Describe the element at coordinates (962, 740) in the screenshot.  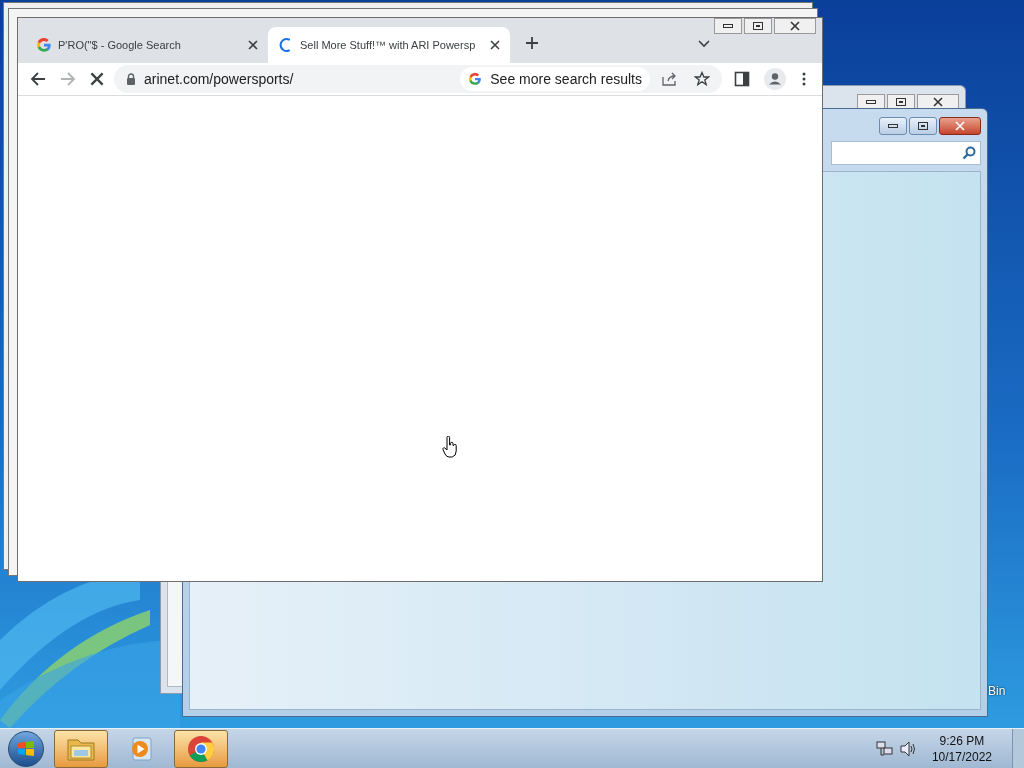
I see `clock-time: 9:26 PM` at that location.